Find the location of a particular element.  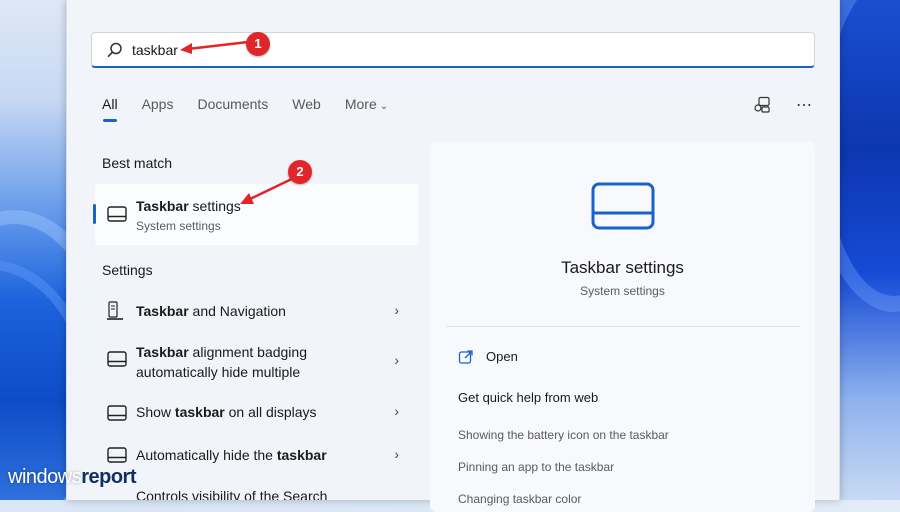

open-label: Open is located at coordinates (502, 356).